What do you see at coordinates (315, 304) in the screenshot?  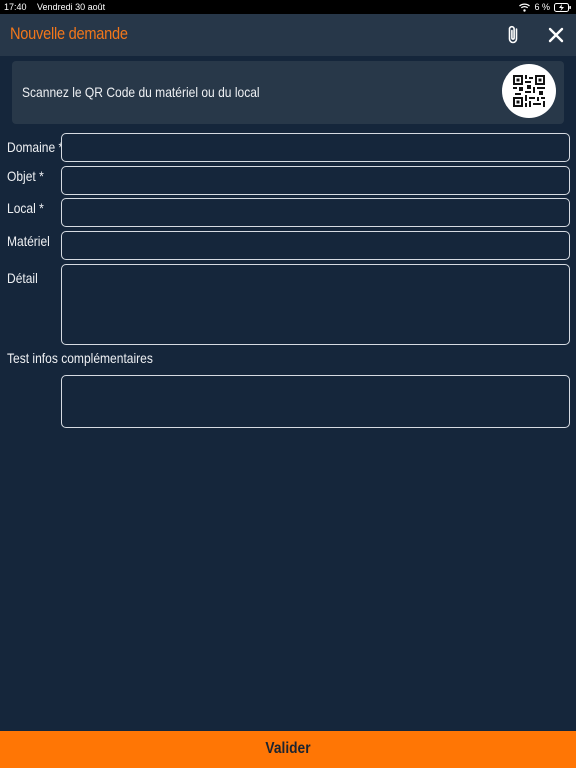 I see `detail-textarea` at bounding box center [315, 304].